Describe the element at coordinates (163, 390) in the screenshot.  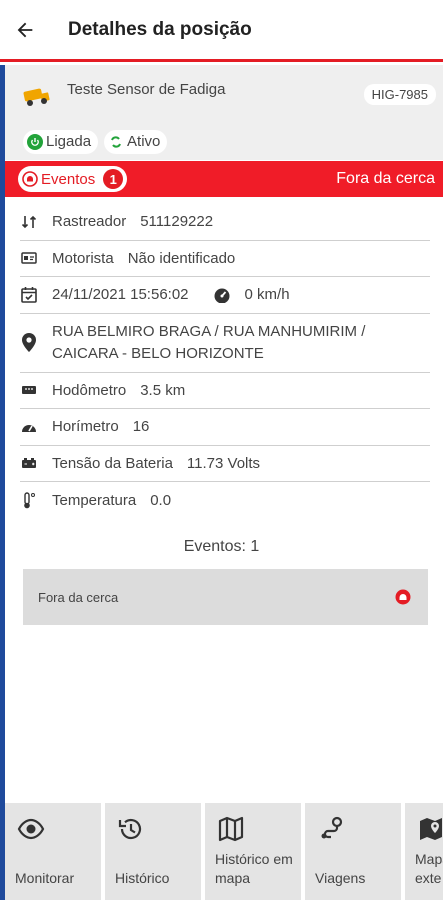
I see `odometer-value: 3.5 km` at that location.